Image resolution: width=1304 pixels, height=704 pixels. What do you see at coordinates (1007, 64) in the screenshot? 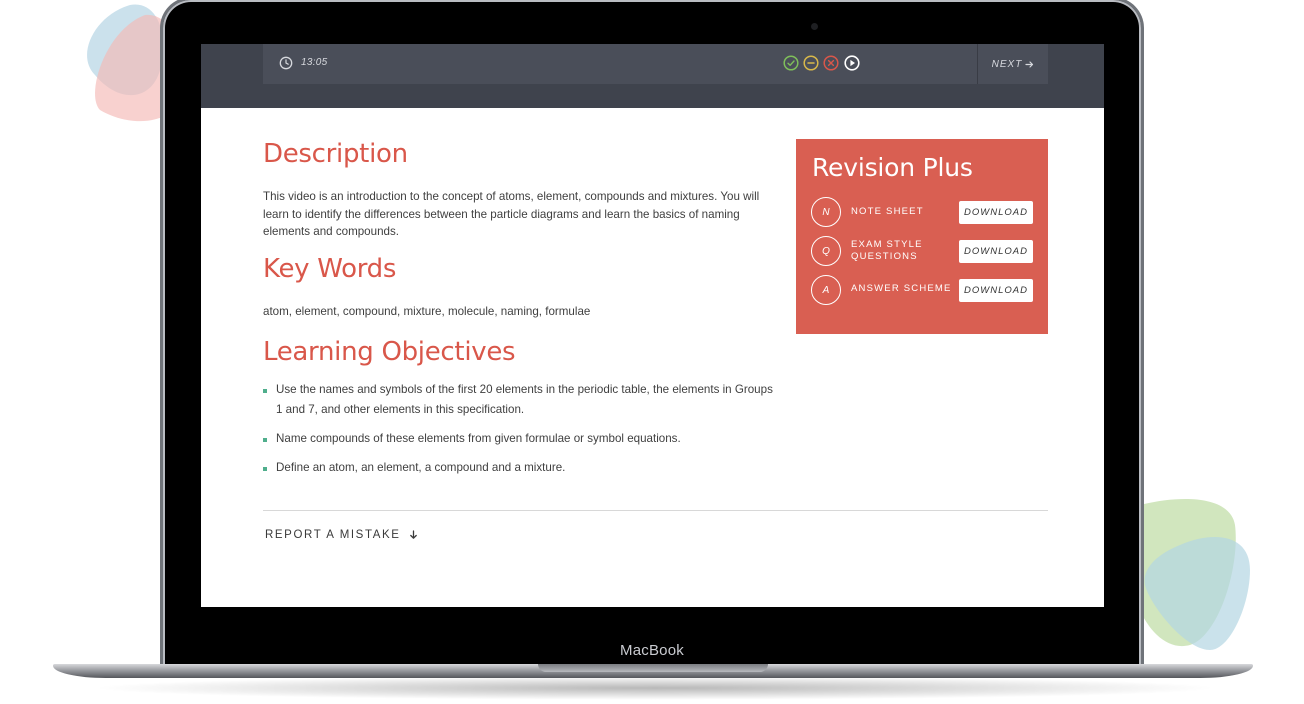
I see `next-button-label: NEXT` at bounding box center [1007, 64].